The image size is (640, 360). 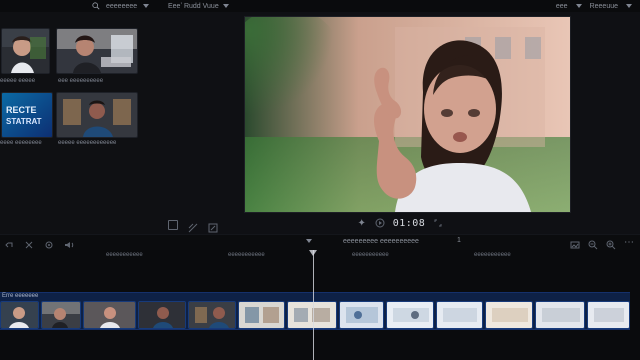 I want to click on track-inner: Erre eeeeeee, so click(x=315, y=311).